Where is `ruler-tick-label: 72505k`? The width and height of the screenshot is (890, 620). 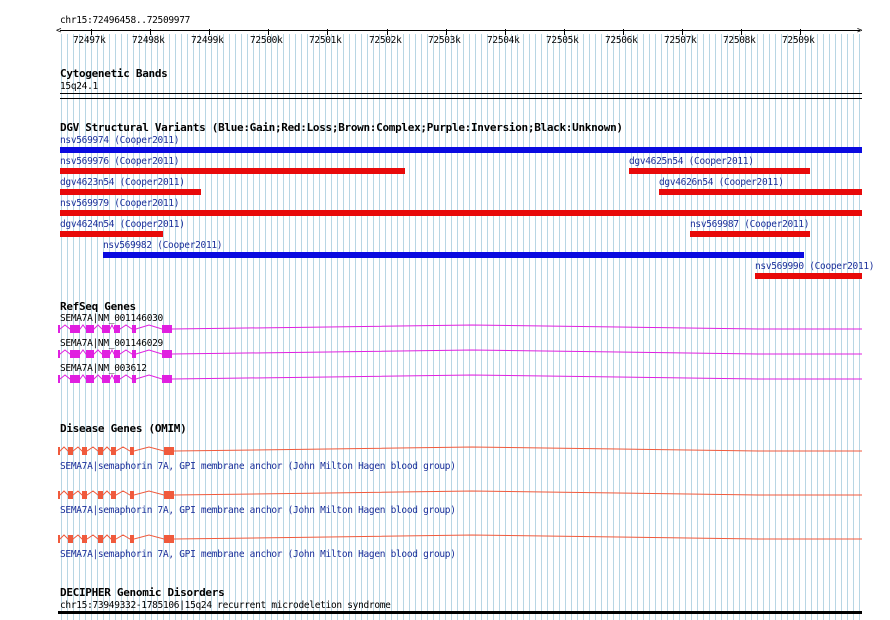
ruler-tick-label: 72505k is located at coordinates (562, 40).